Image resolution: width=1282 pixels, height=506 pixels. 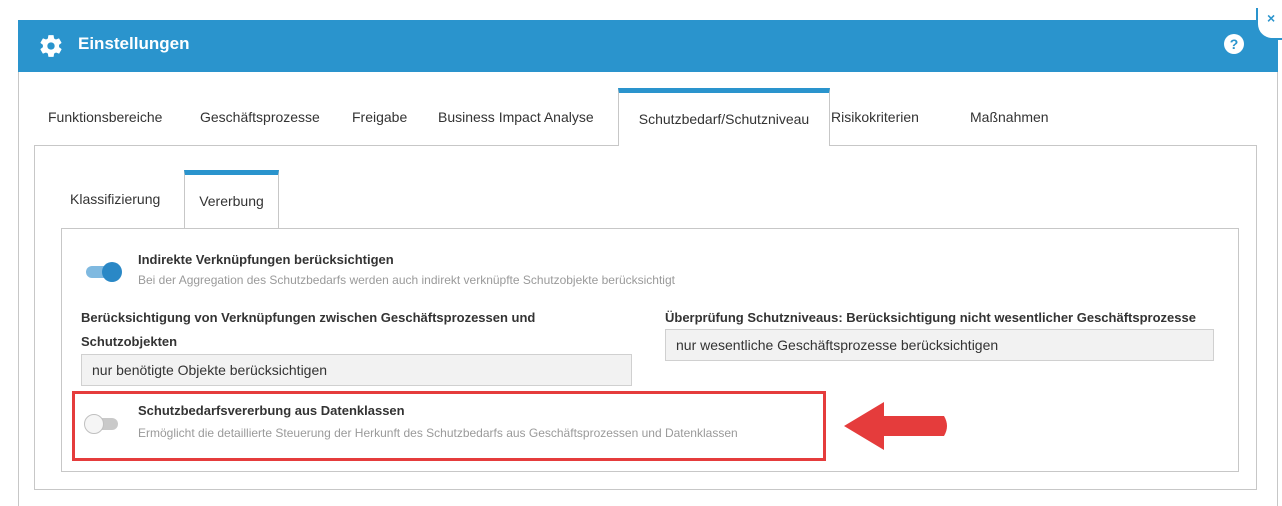 I want to click on tab-geschaeftsprozesse: Geschäftsprozesse, so click(x=260, y=117).